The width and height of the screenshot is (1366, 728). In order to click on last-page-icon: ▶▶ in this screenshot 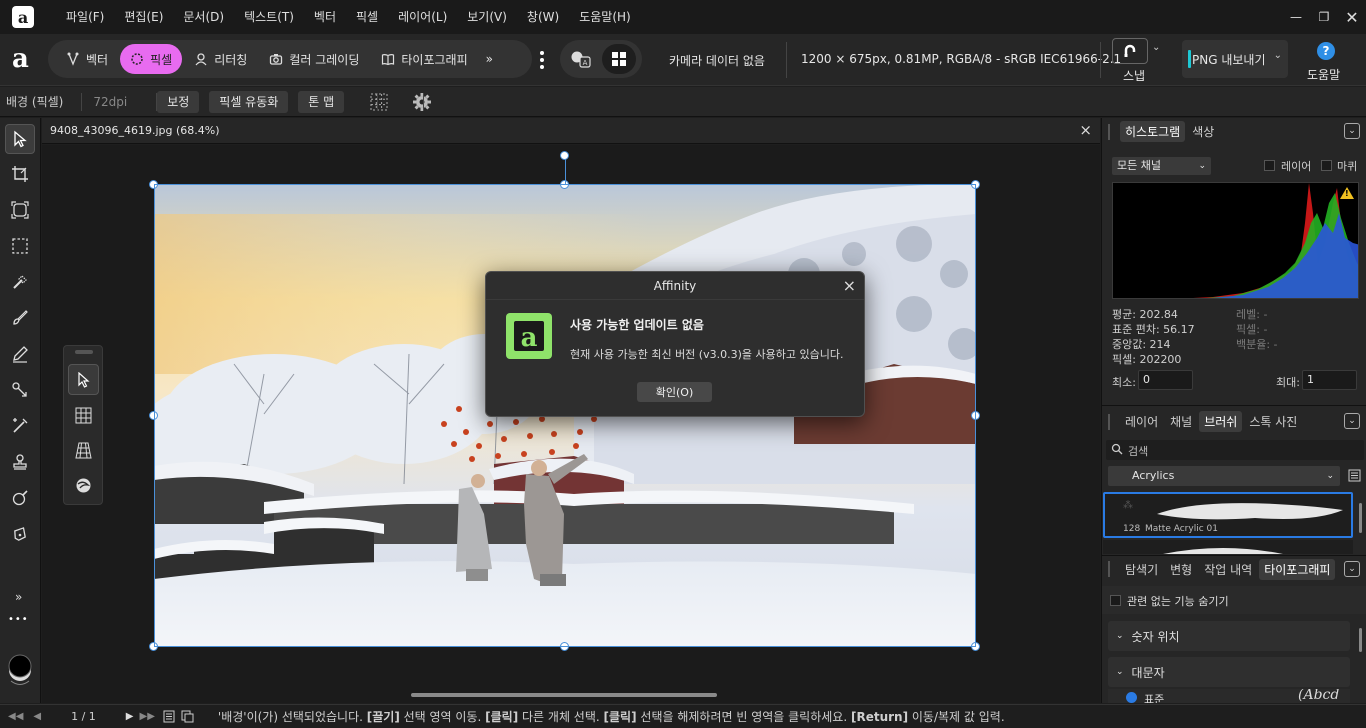, I will do `click(147, 716)`.